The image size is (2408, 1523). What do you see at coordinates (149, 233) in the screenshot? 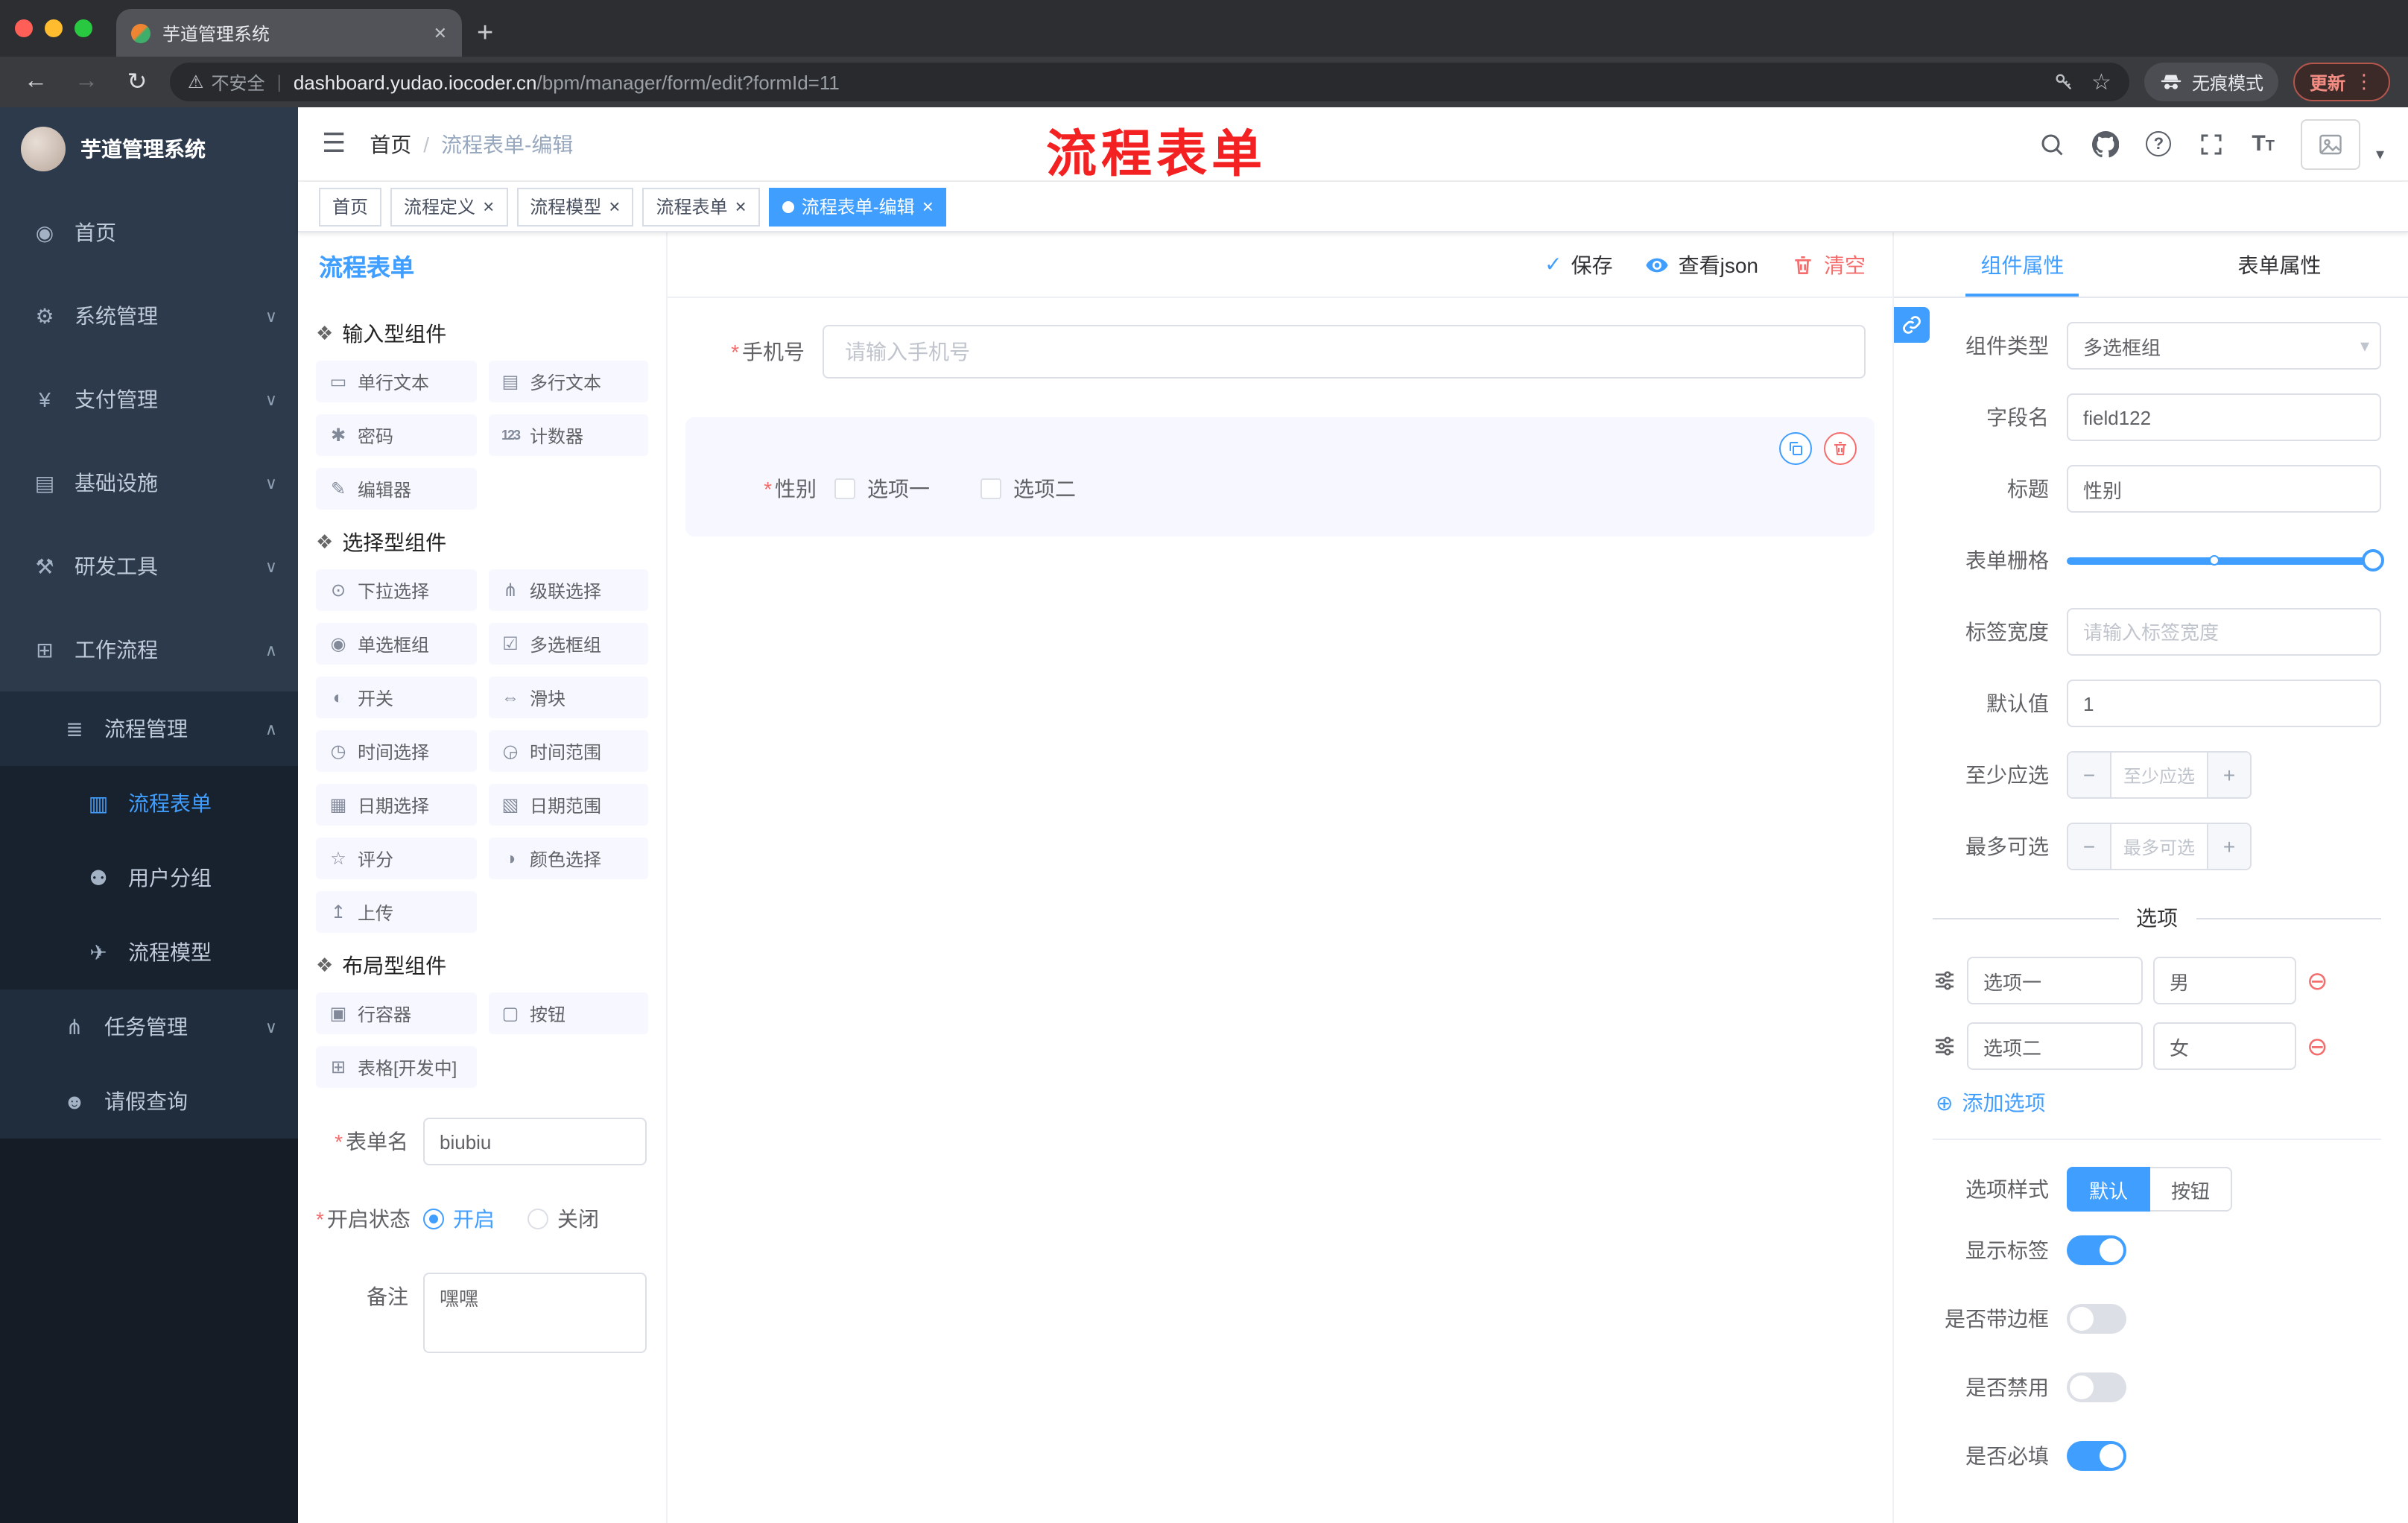
I see `sidebar-item-home: ◉ 首页` at bounding box center [149, 233].